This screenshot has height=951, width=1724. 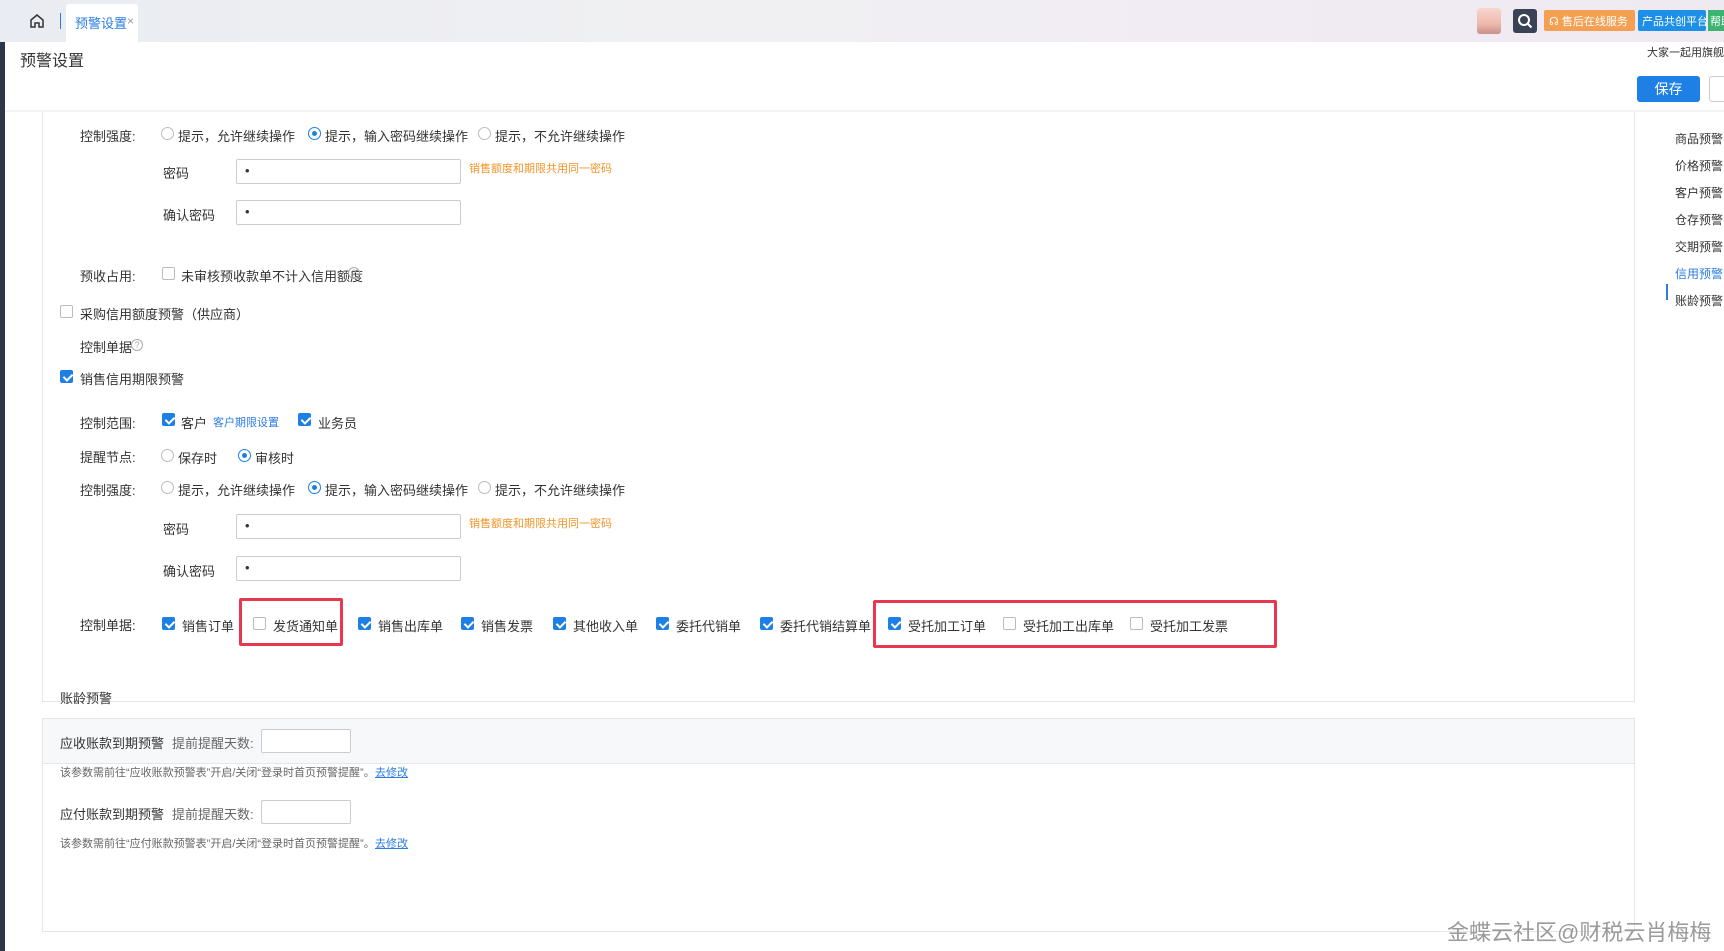 I want to click on prepay-label: 预收占用:, so click(x=108, y=276).